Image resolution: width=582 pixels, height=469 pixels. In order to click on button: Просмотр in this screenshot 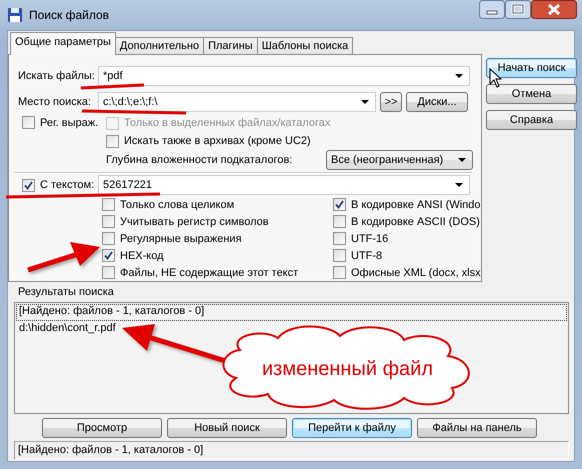, I will do `click(102, 428)`.